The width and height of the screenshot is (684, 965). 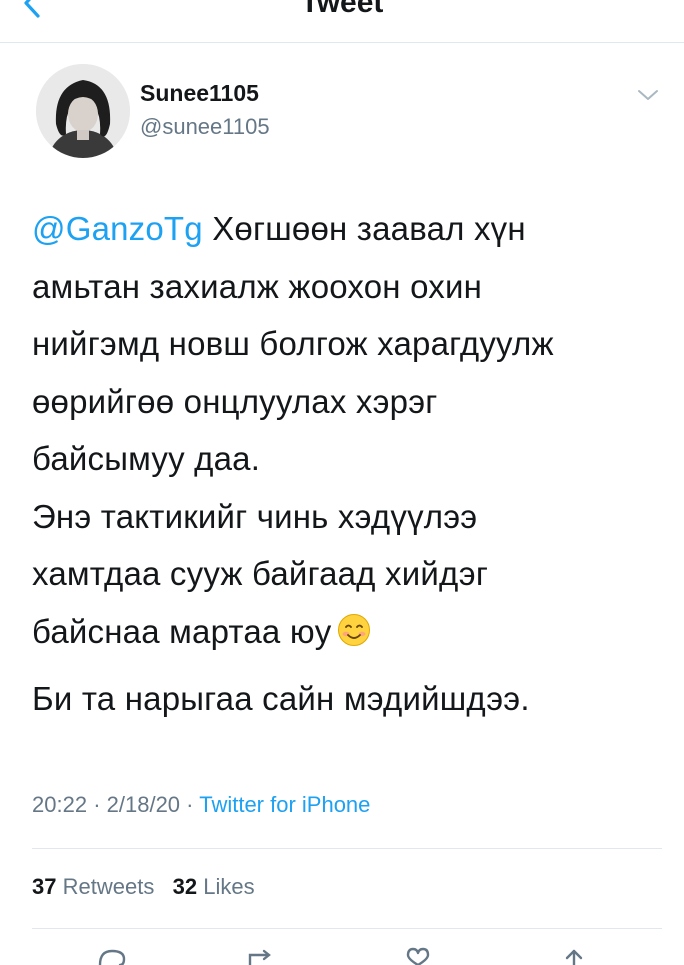 I want to click on likes-stat: 32 Likes, so click(x=214, y=886).